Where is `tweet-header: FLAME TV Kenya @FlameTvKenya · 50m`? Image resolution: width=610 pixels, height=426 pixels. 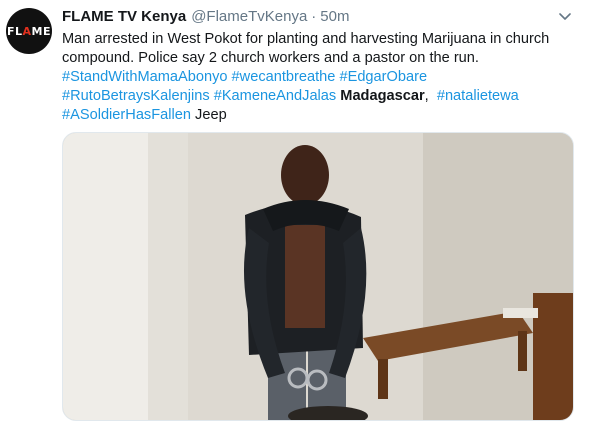 tweet-header: FLAME TV Kenya @FlameTvKenya · 50m is located at coordinates (205, 18).